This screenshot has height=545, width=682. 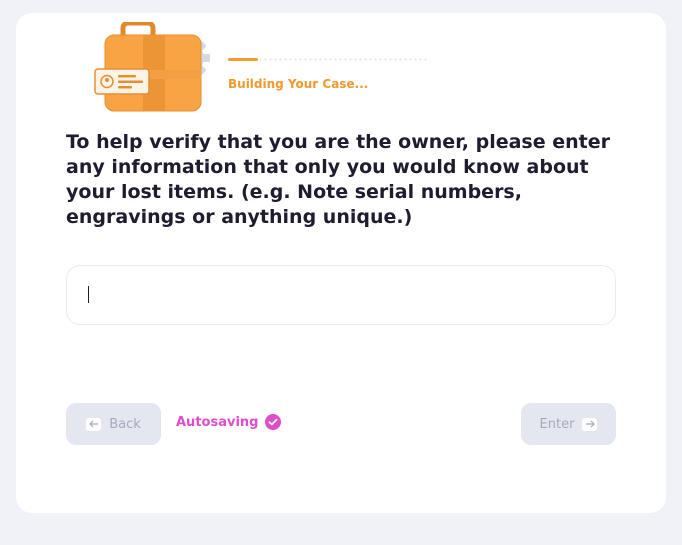 What do you see at coordinates (341, 295) in the screenshot?
I see `answer-input` at bounding box center [341, 295].